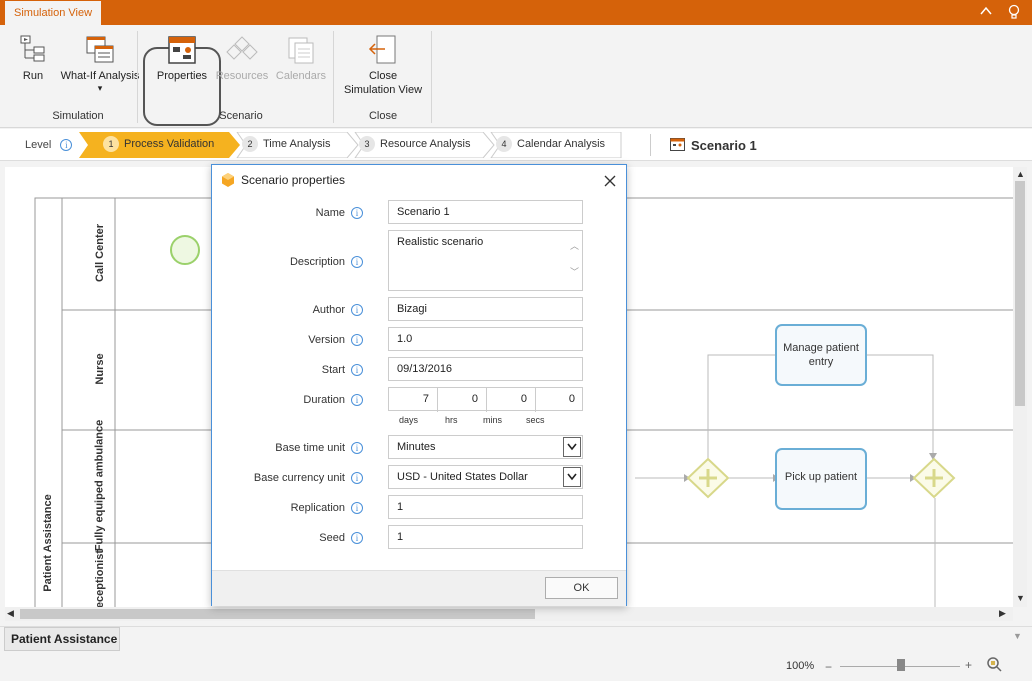 The image size is (1032, 681). Describe the element at coordinates (48, 543) in the screenshot. I see `pool-label: Patient Assistance` at that location.